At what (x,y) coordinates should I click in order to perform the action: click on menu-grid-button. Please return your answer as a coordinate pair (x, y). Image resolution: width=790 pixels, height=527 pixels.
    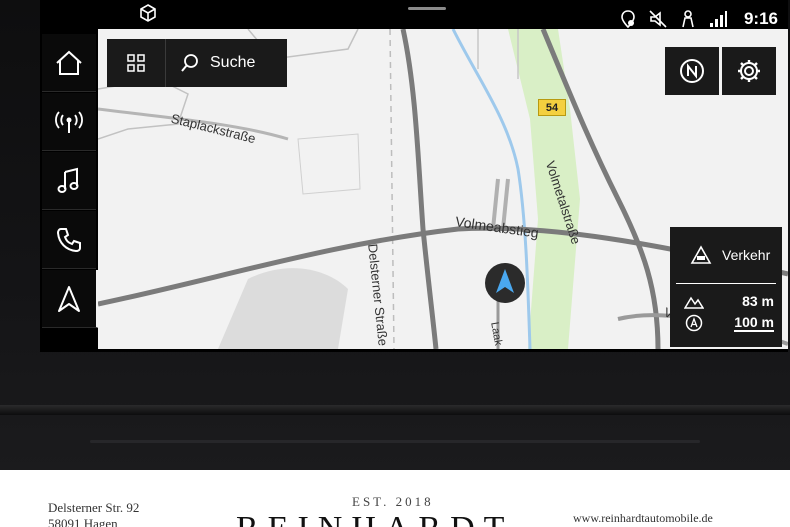
    Looking at the image, I should click on (136, 63).